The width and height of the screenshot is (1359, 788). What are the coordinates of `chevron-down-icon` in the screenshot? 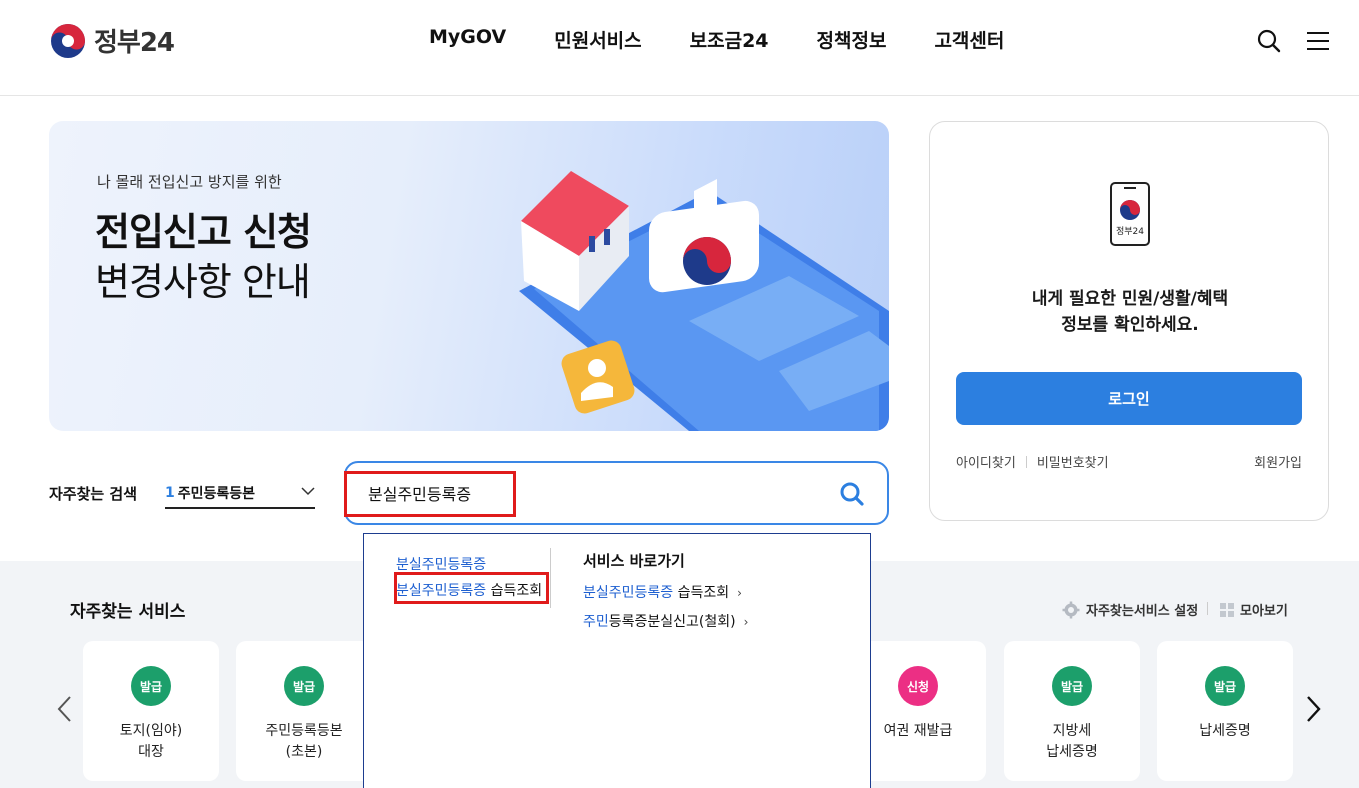 It's located at (308, 491).